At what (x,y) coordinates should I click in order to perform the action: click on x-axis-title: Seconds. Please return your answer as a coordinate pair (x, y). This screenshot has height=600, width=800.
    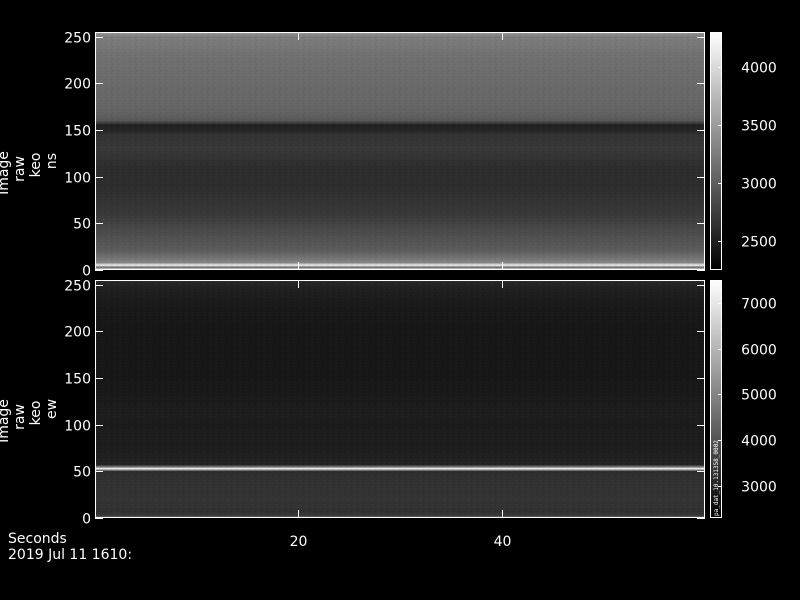
    Looking at the image, I should click on (37, 539).